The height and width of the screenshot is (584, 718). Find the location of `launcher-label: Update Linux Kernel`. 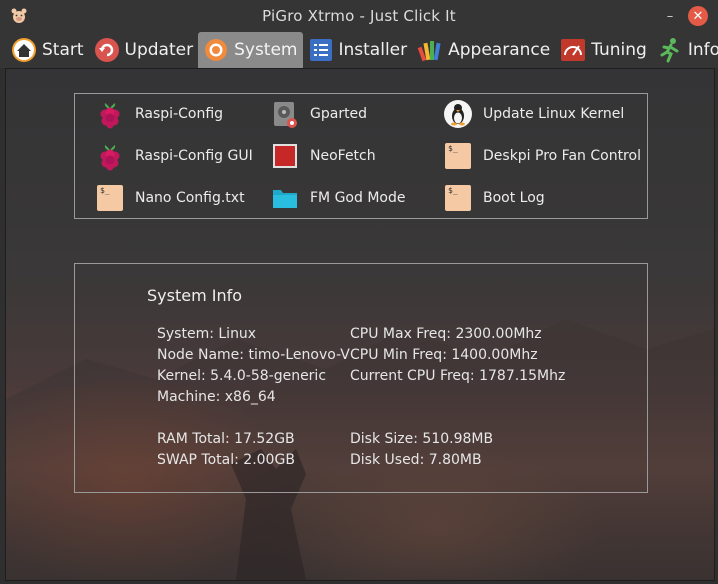

launcher-label: Update Linux Kernel is located at coordinates (554, 114).